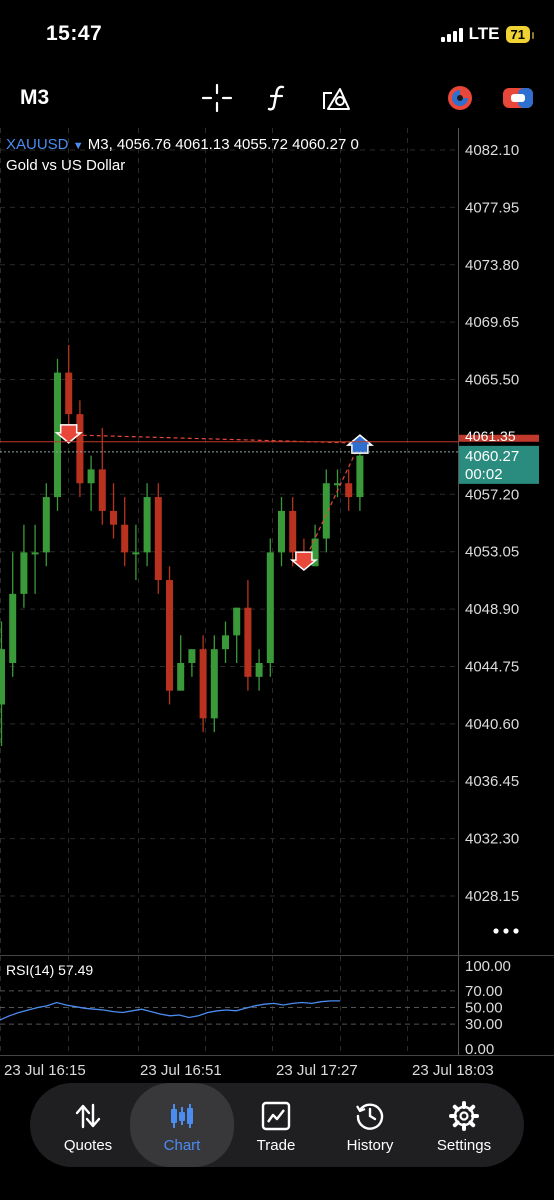 The height and width of the screenshot is (1200, 554). Describe the element at coordinates (451, 34) in the screenshot. I see `signal-icon` at that location.